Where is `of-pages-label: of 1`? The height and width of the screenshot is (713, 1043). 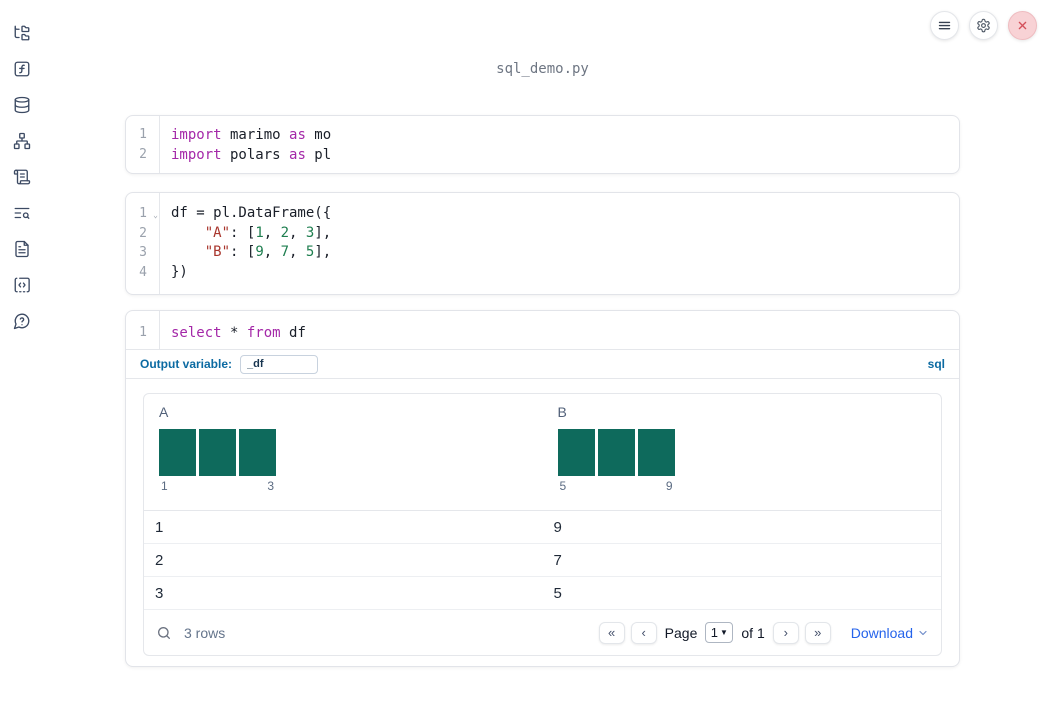
of-pages-label: of 1 is located at coordinates (753, 632).